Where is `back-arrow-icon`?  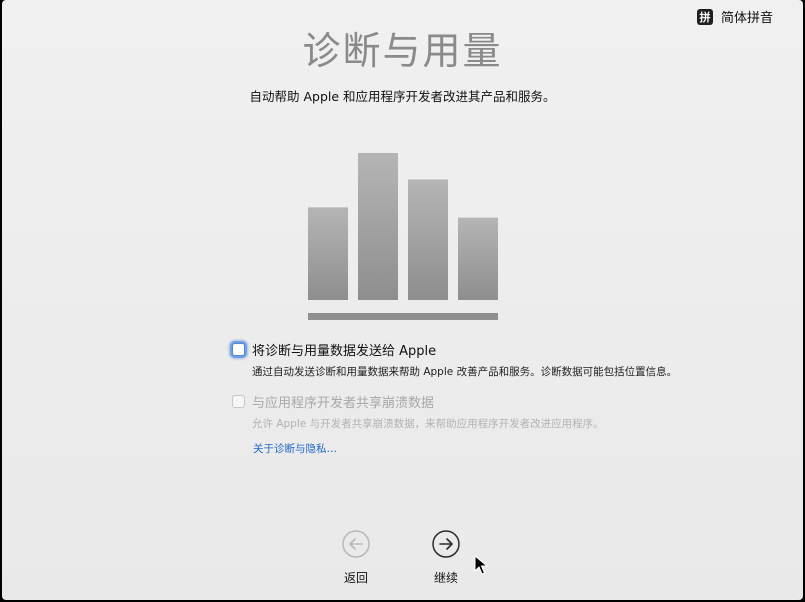 back-arrow-icon is located at coordinates (356, 544).